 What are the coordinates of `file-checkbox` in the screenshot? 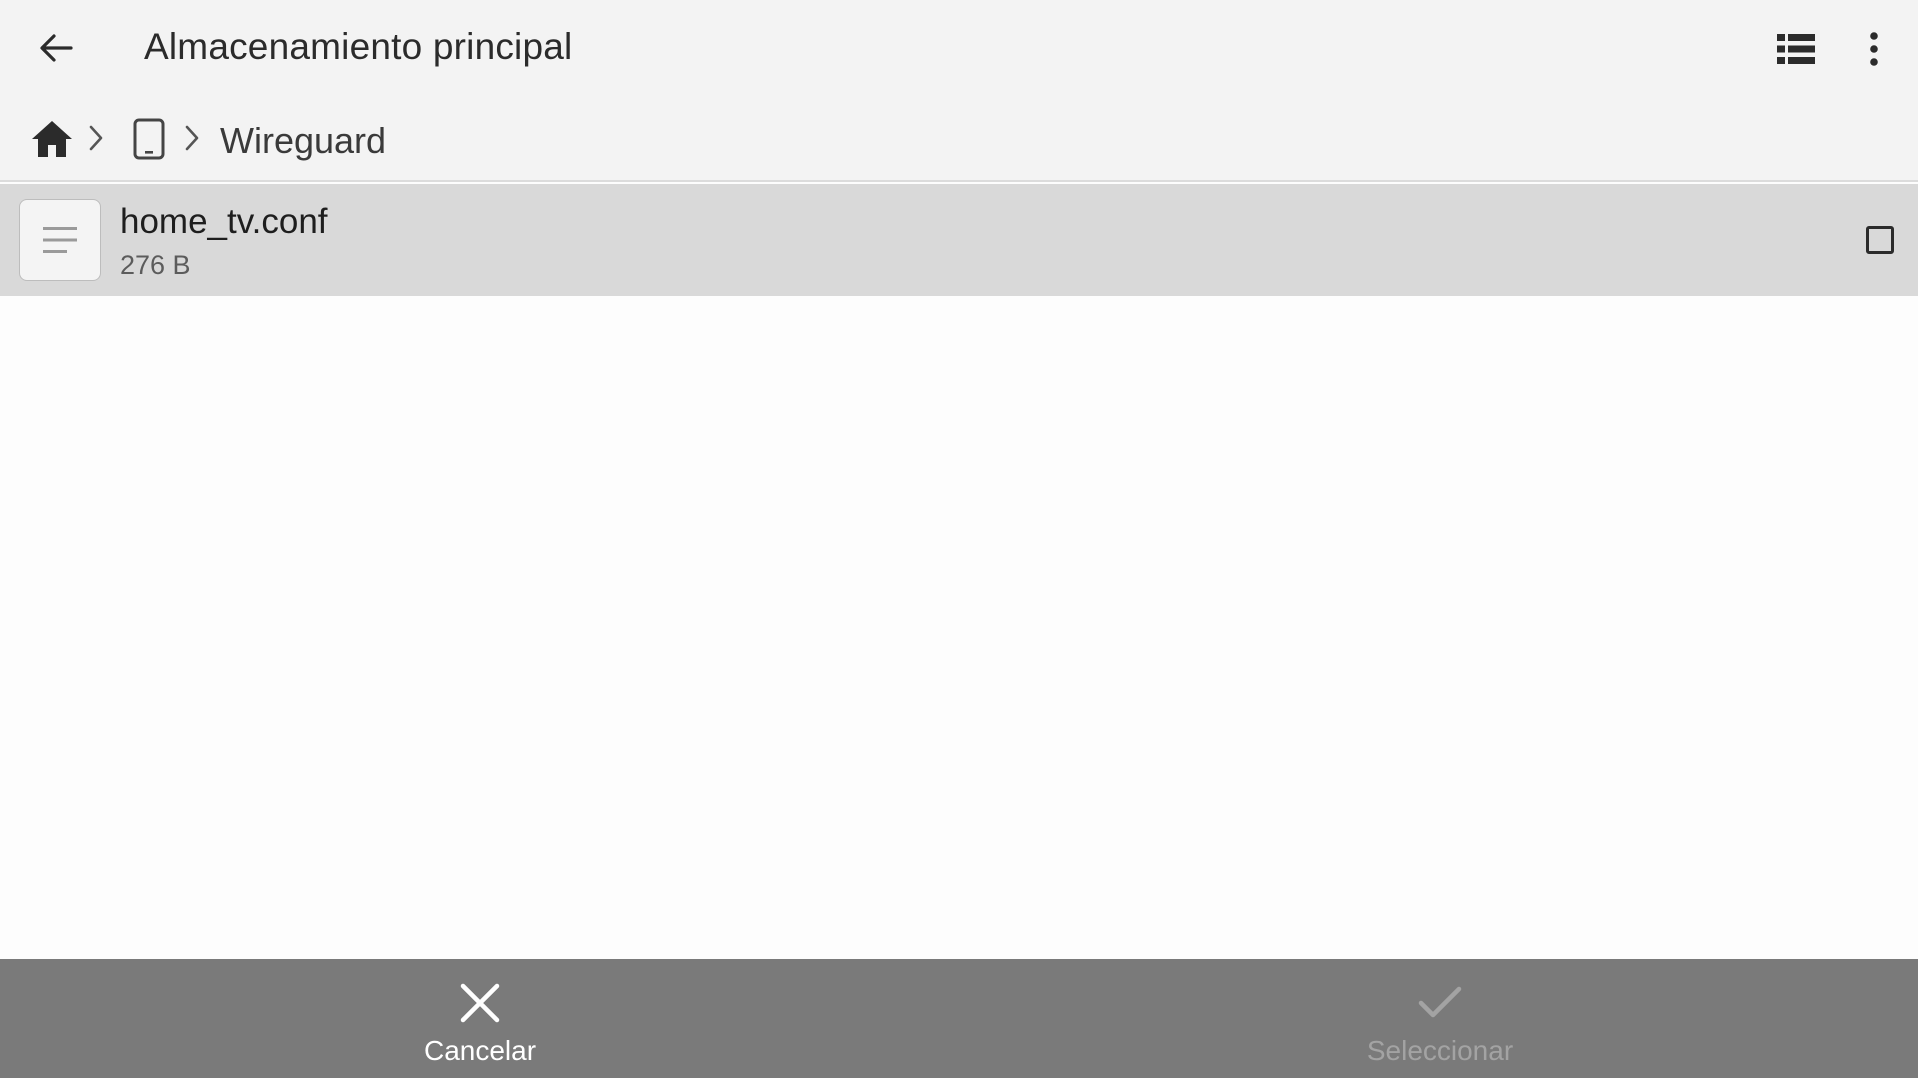 It's located at (1880, 240).